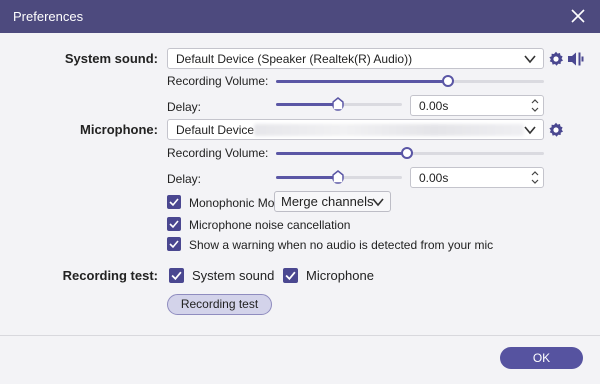 The image size is (600, 384). Describe the element at coordinates (219, 304) in the screenshot. I see `recording-test-button: Recording test` at that location.